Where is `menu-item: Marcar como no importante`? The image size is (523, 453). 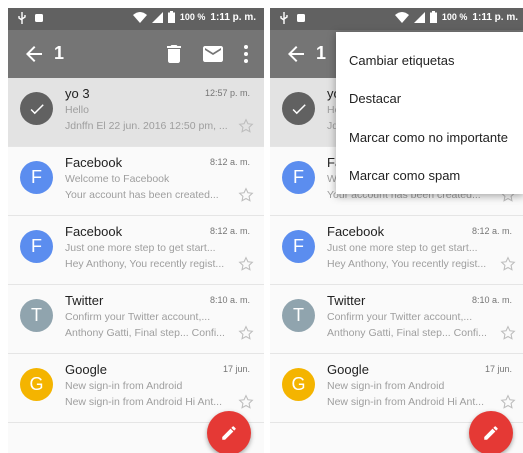
menu-item: Marcar como no importante is located at coordinates (429, 137).